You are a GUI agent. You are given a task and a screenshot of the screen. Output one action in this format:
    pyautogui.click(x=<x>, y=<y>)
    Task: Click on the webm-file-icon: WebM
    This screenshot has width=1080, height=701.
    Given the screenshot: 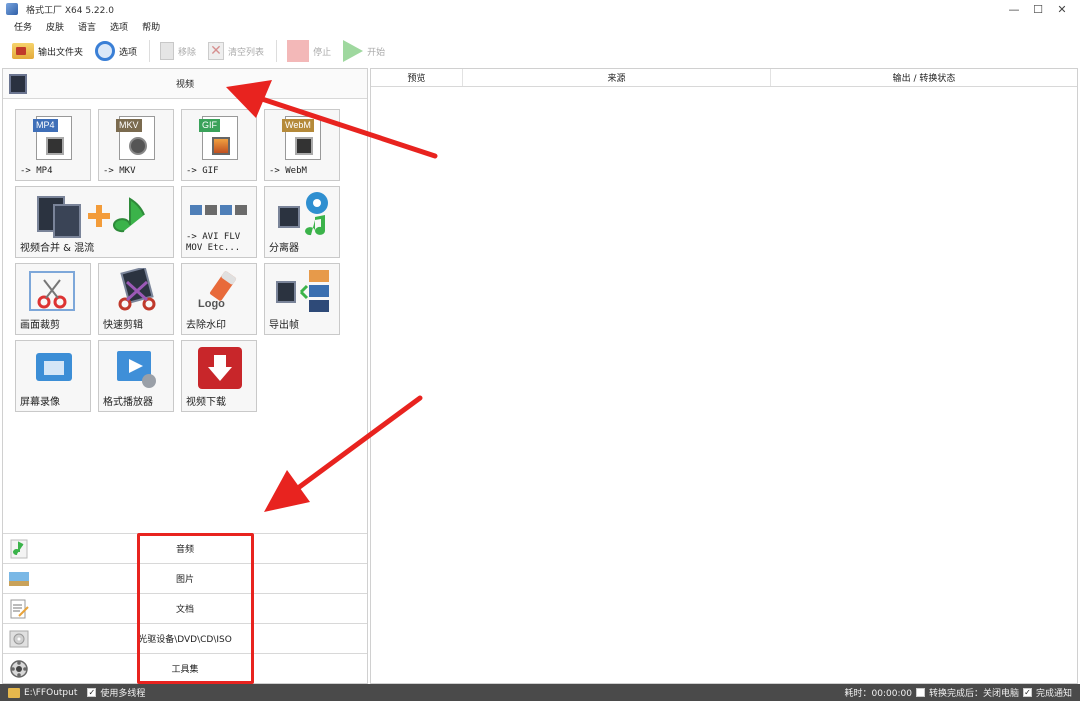 What is the action you would take?
    pyautogui.click(x=301, y=138)
    